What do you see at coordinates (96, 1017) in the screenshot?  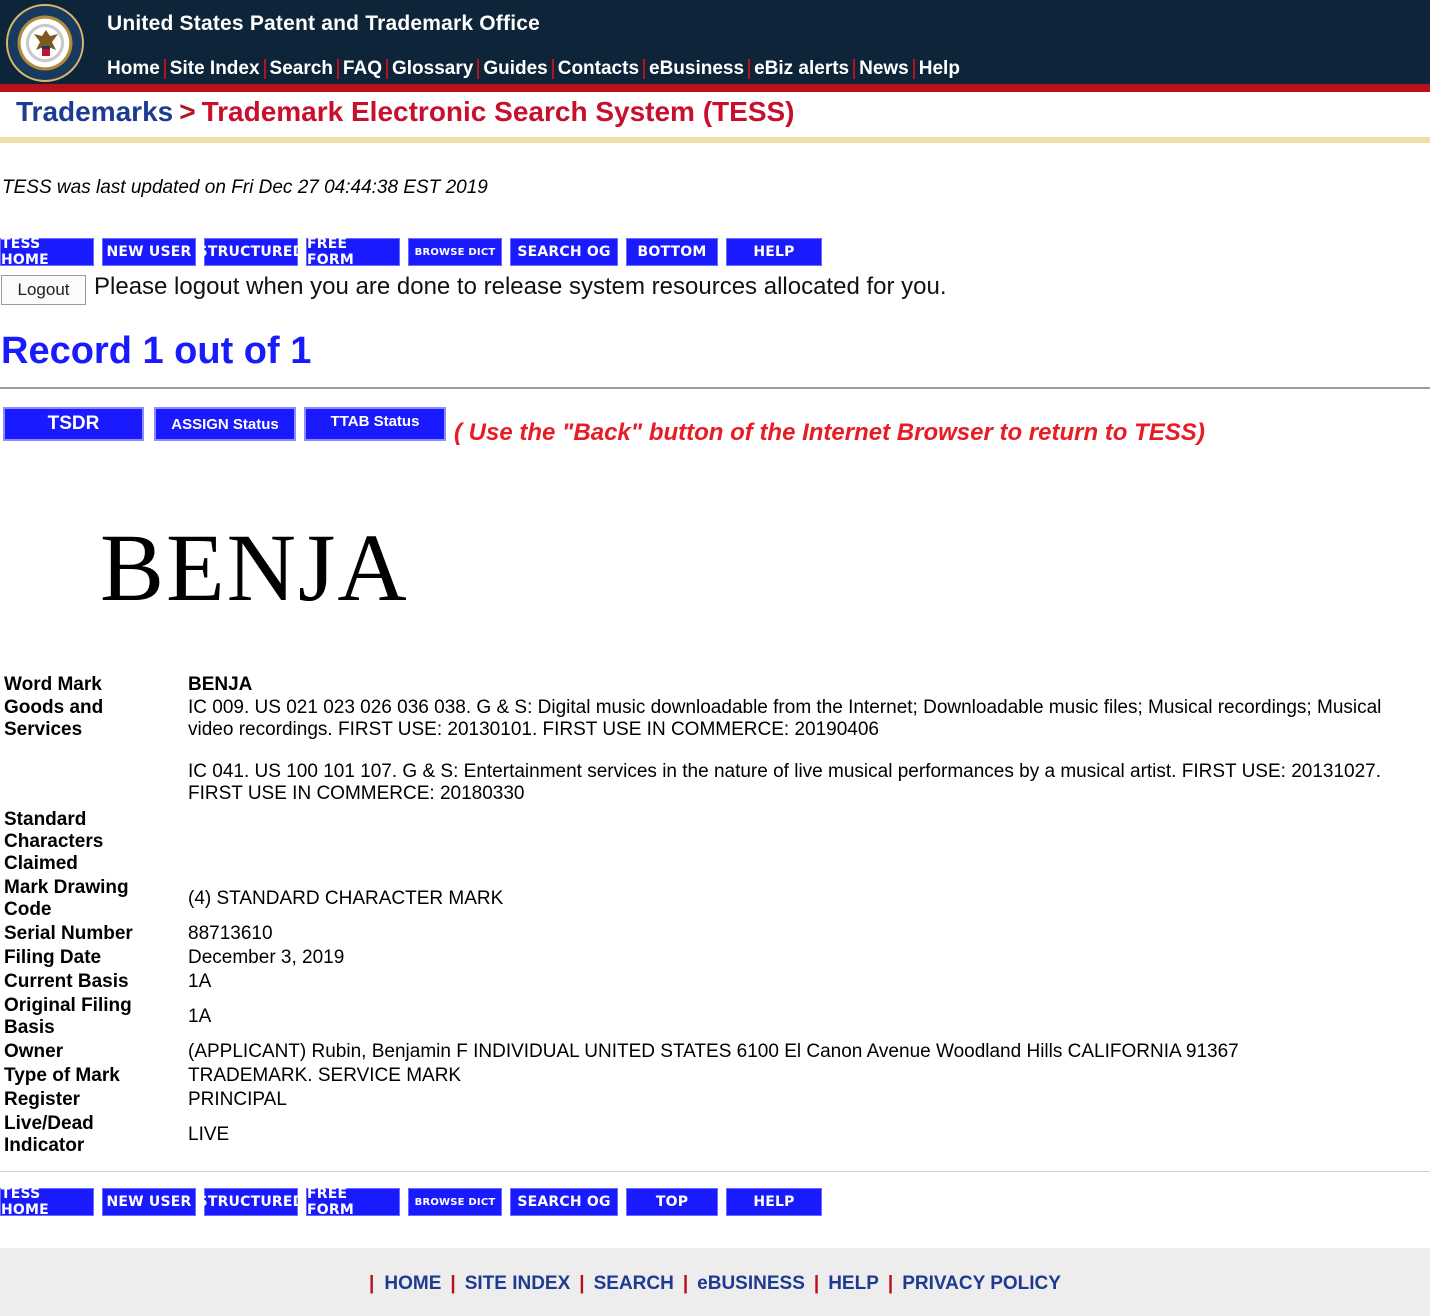 I see `original-filing-basis-label: Original Filing Basis` at bounding box center [96, 1017].